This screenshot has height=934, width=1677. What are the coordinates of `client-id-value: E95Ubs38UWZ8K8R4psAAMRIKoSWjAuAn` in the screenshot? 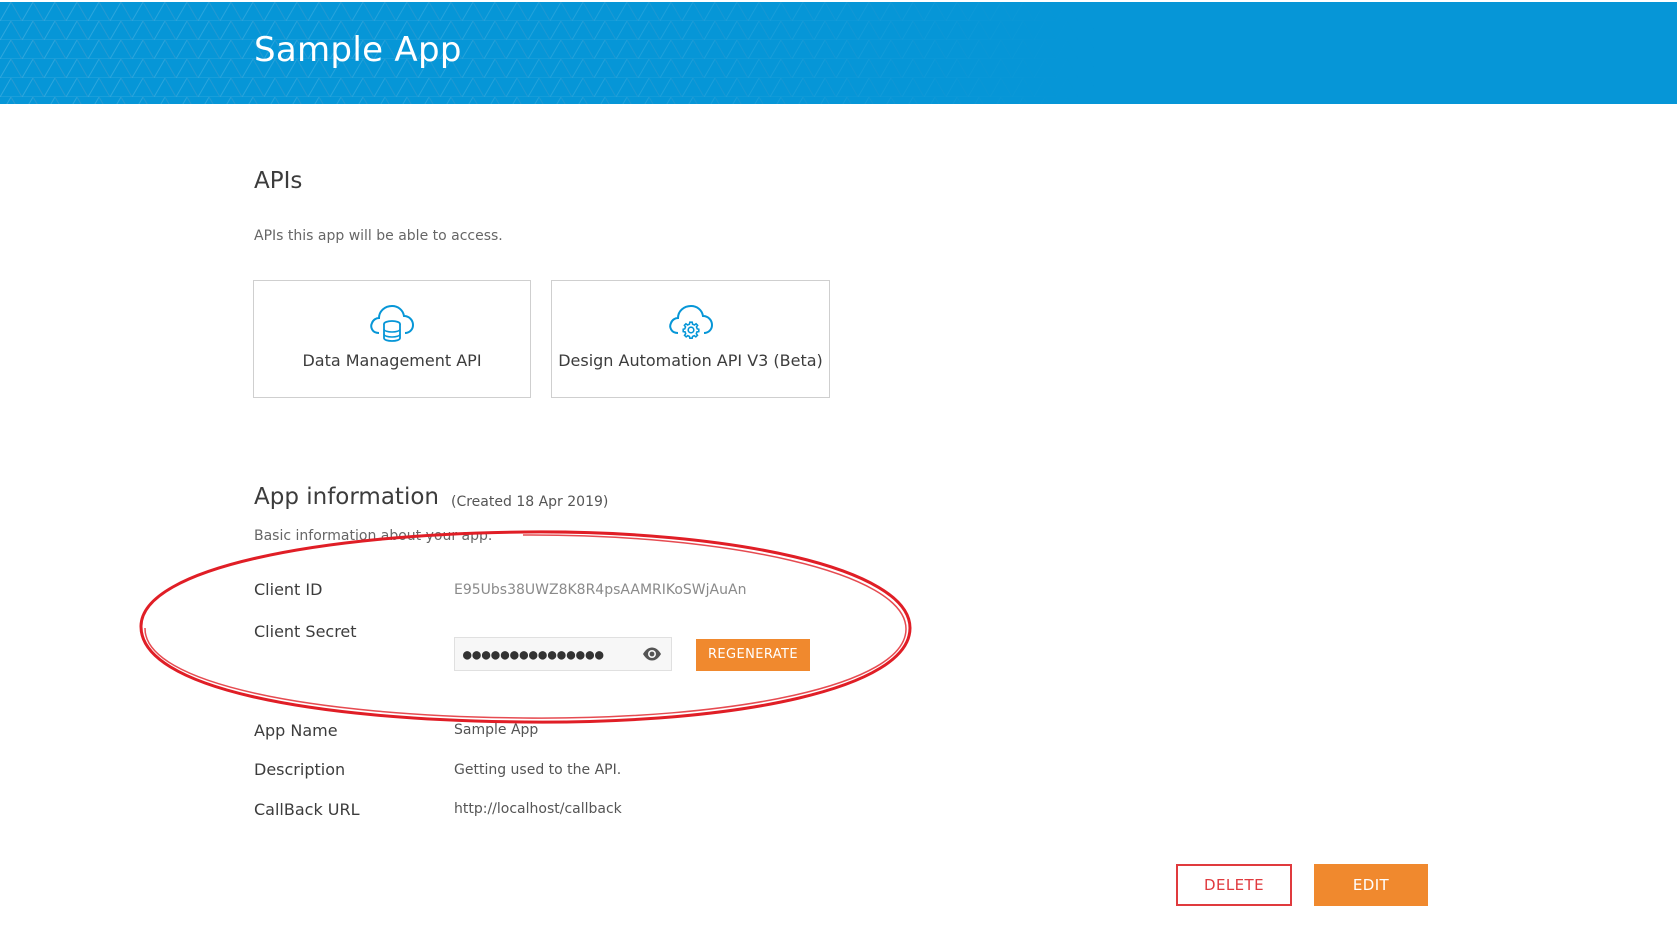 It's located at (600, 590).